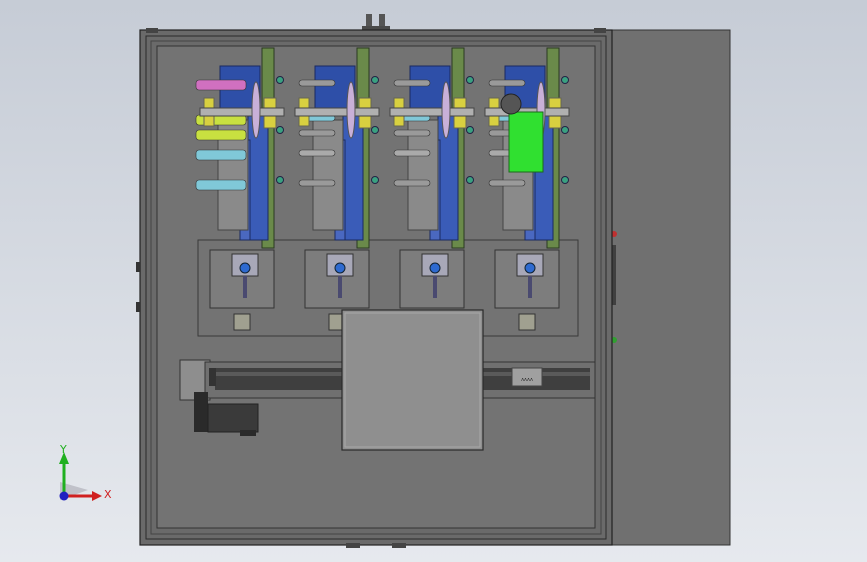 The height and width of the screenshot is (562, 867). What do you see at coordinates (376, 22) in the screenshot?
I see `top-connectors` at bounding box center [376, 22].